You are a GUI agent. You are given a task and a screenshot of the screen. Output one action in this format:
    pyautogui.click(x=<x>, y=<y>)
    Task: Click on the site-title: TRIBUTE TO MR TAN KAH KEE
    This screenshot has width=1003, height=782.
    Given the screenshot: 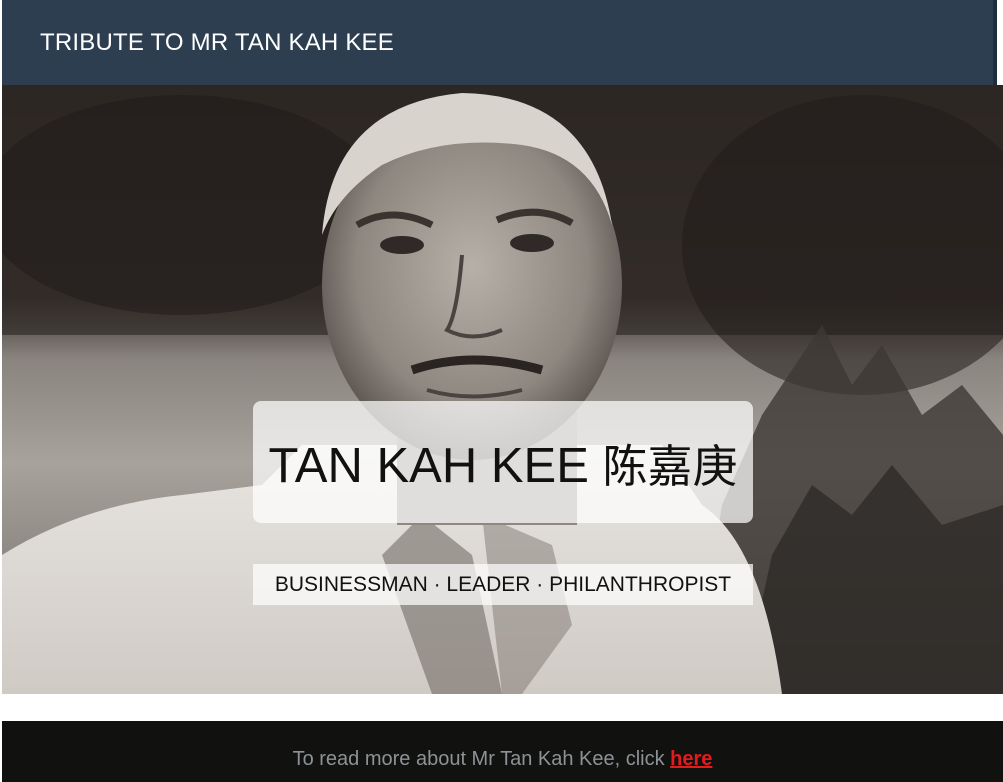 What is the action you would take?
    pyautogui.click(x=217, y=43)
    